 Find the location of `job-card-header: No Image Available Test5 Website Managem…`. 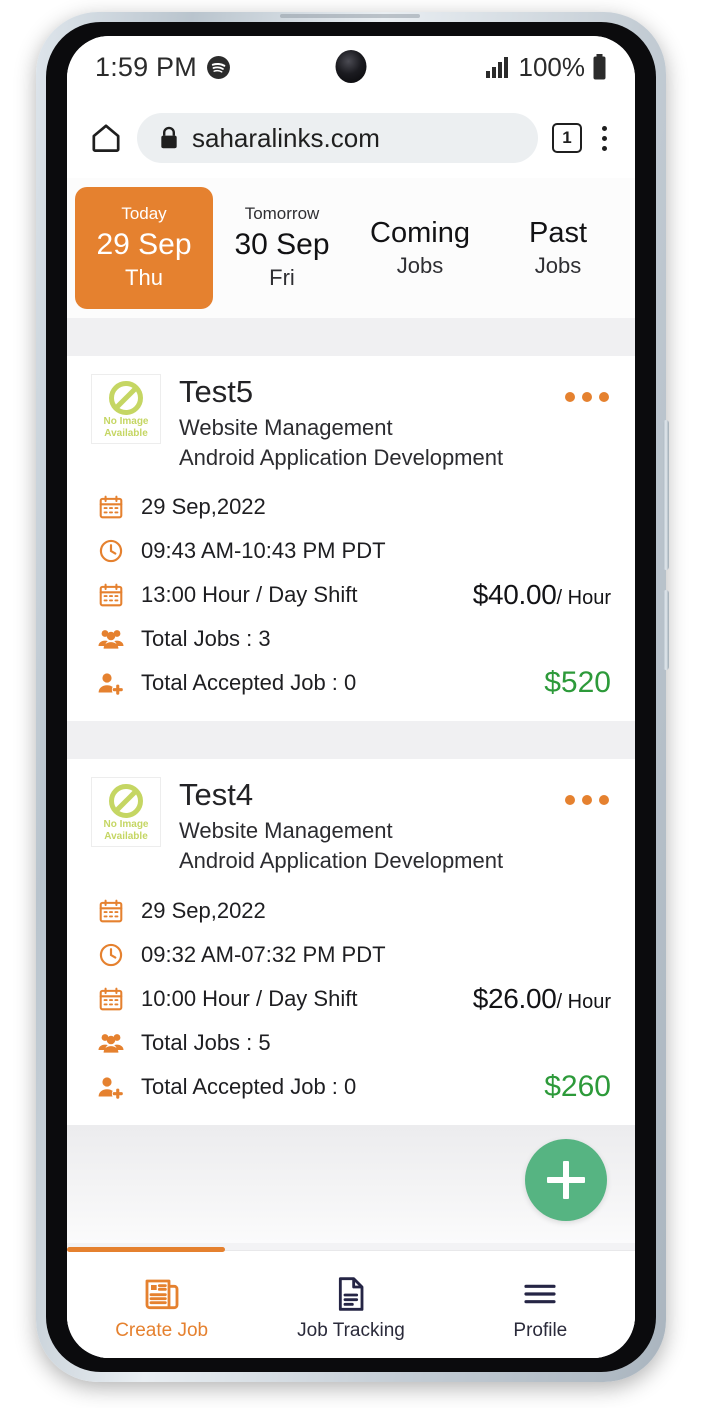

job-card-header: No Image Available Test5 Website Managem… is located at coordinates (351, 423).